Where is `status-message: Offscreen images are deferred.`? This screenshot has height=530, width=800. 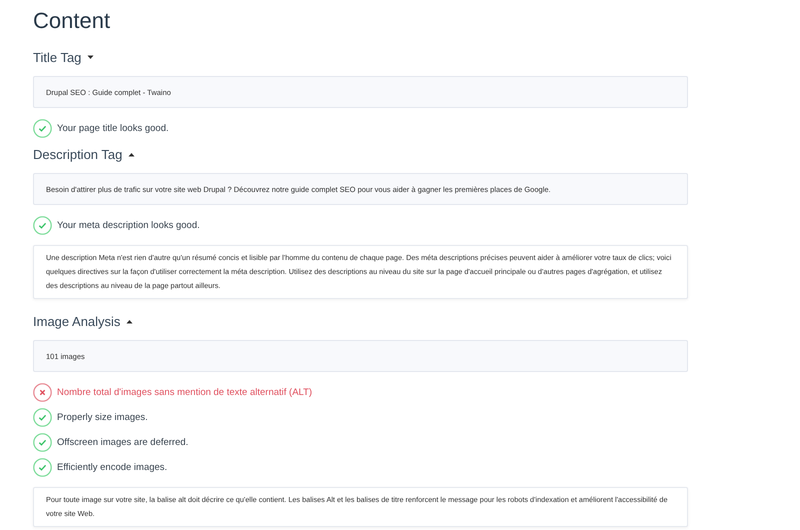
status-message: Offscreen images are deferred. is located at coordinates (122, 442).